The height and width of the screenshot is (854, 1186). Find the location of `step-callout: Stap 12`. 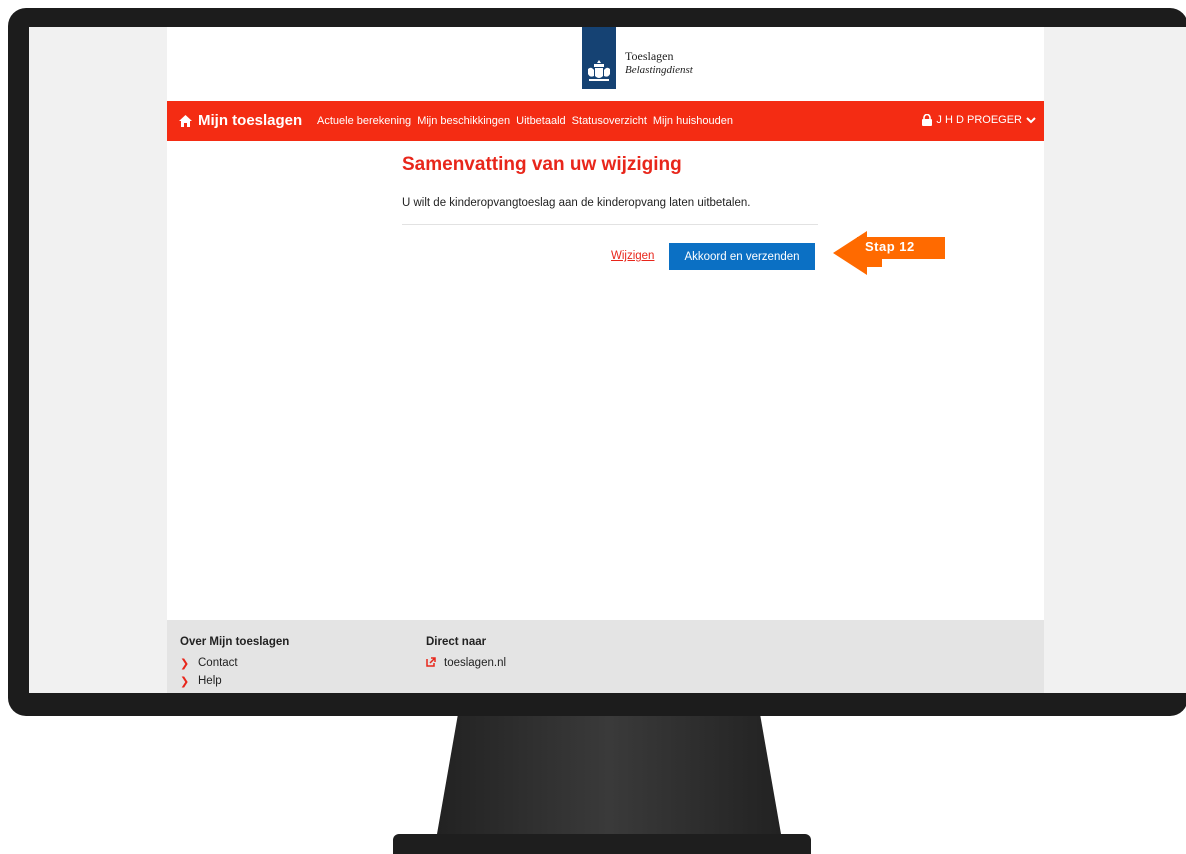

step-callout: Stap 12 is located at coordinates (889, 253).